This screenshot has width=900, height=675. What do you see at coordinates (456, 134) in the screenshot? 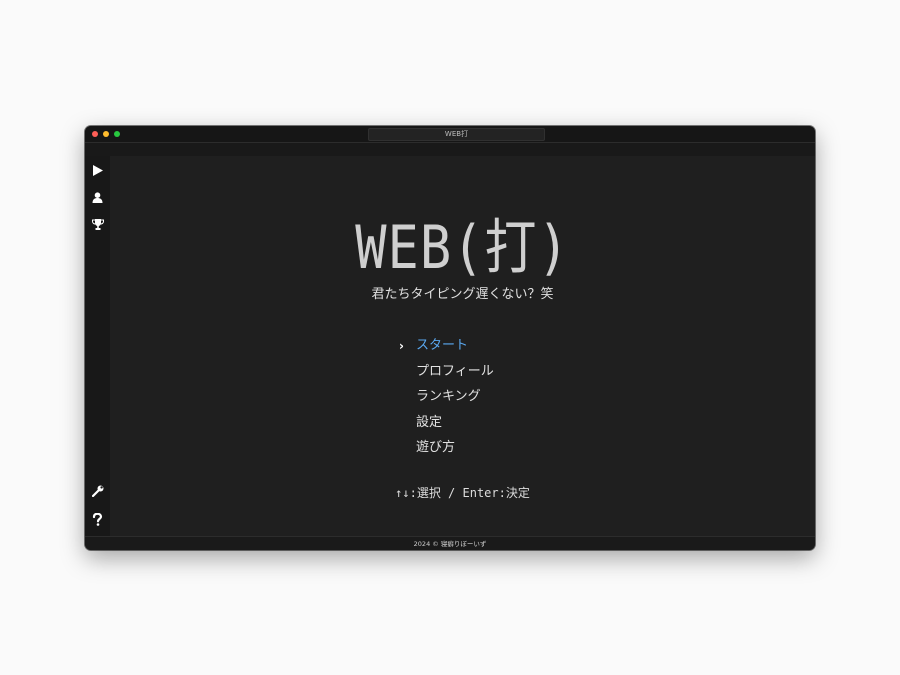
I see `window-title: WEB打` at bounding box center [456, 134].